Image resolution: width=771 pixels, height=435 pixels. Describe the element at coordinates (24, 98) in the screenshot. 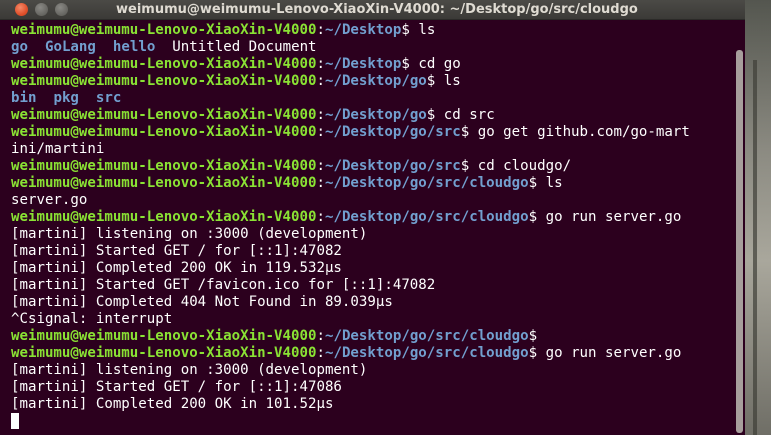

I see `directory-entry: bin` at that location.